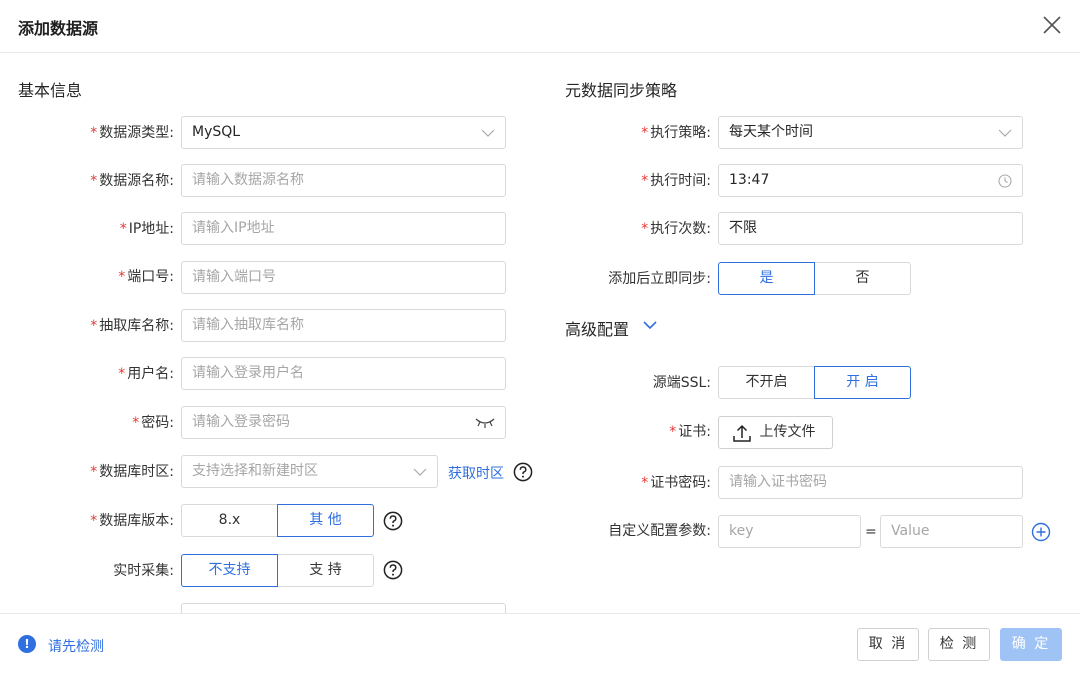  Describe the element at coordinates (870, 482) in the screenshot. I see `cert-password-input: 请输入证书密码` at that location.